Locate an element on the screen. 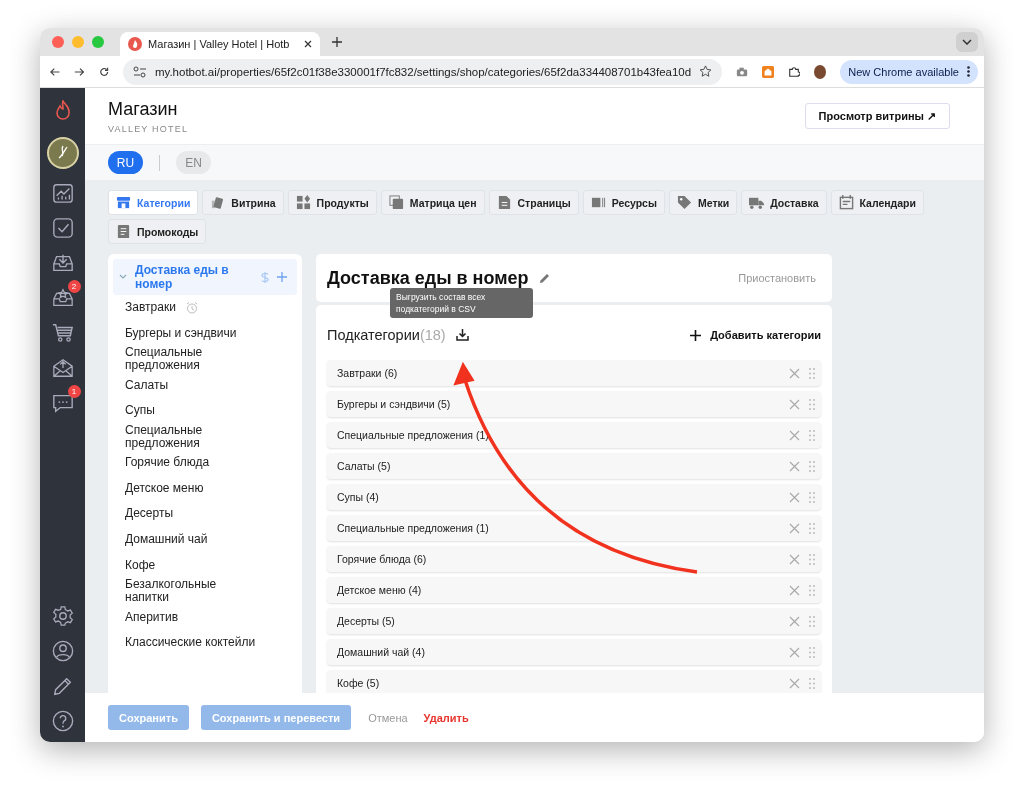  settings-tab: Витрина is located at coordinates (243, 202).